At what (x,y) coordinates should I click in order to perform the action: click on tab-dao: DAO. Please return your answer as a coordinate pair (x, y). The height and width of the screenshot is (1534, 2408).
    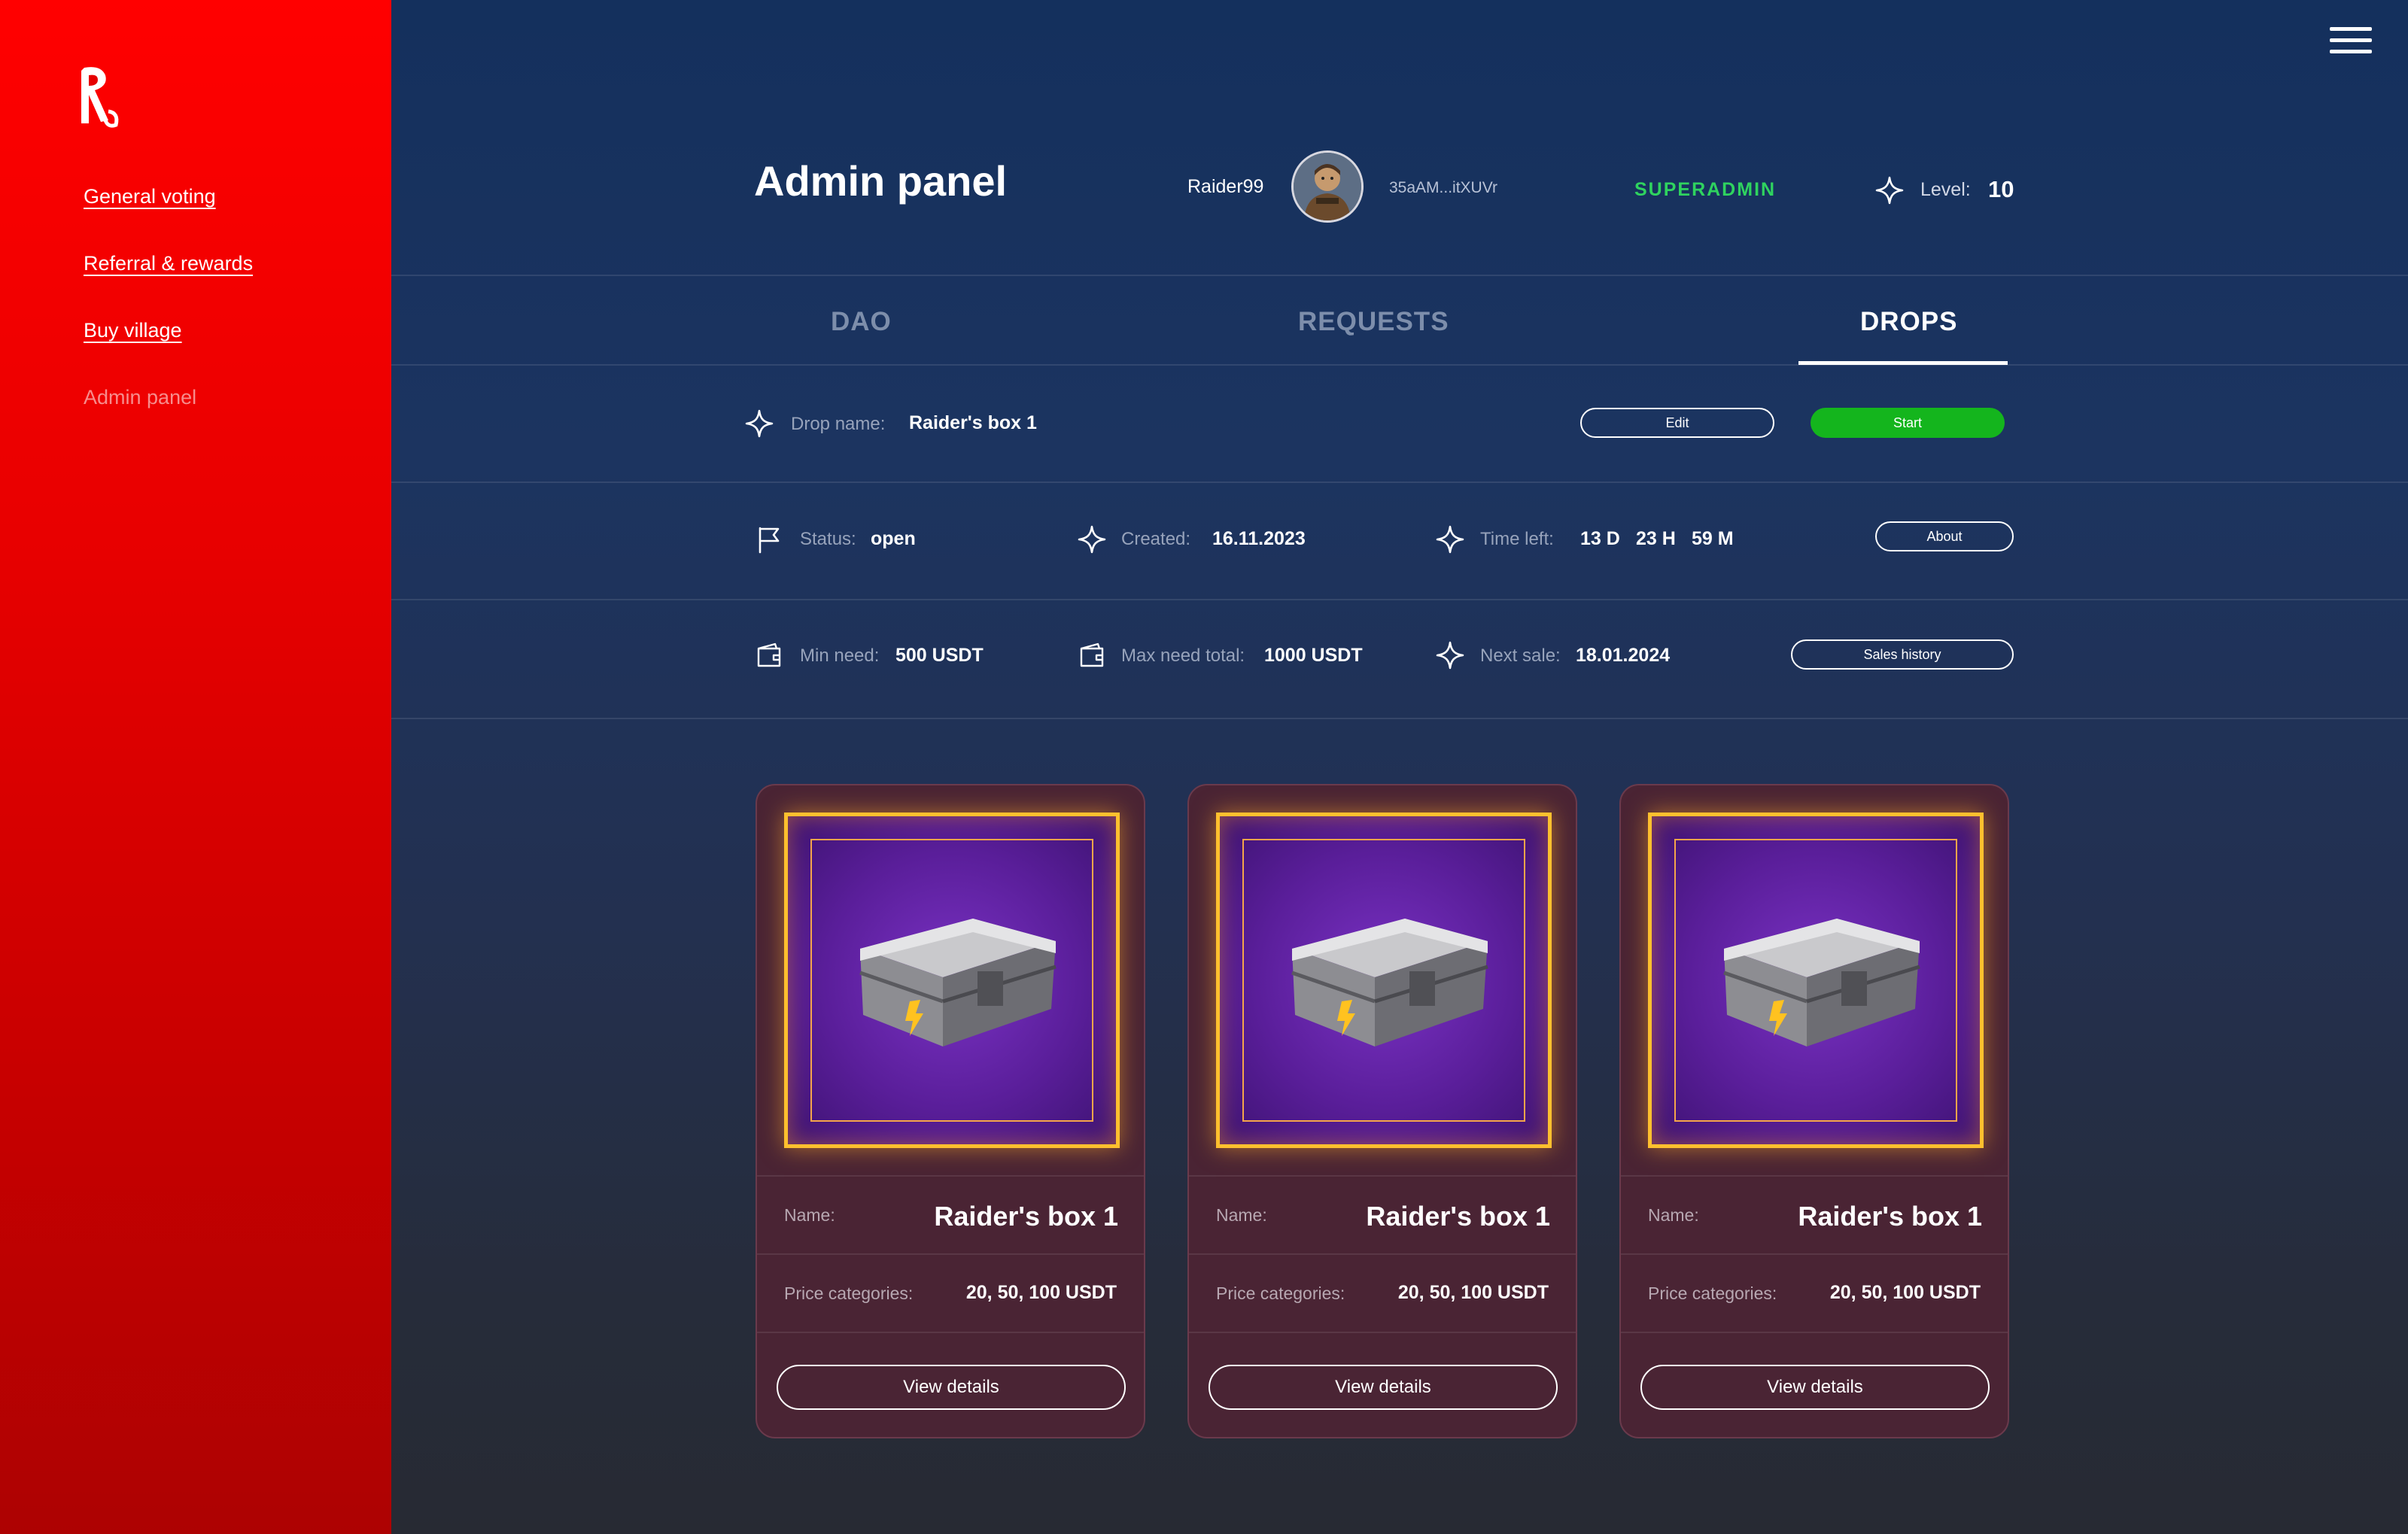
    Looking at the image, I should click on (861, 322).